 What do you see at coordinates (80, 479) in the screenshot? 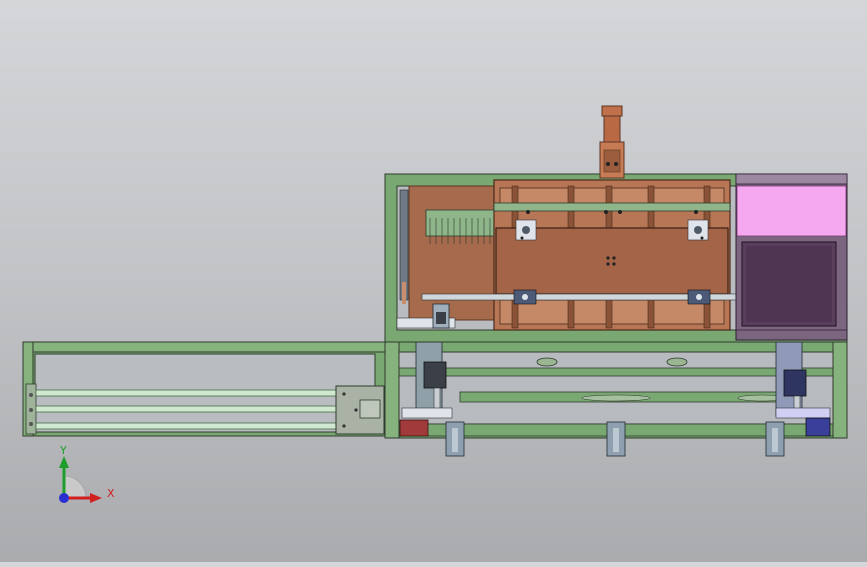
I see `coordinate-triad-icon` at bounding box center [80, 479].